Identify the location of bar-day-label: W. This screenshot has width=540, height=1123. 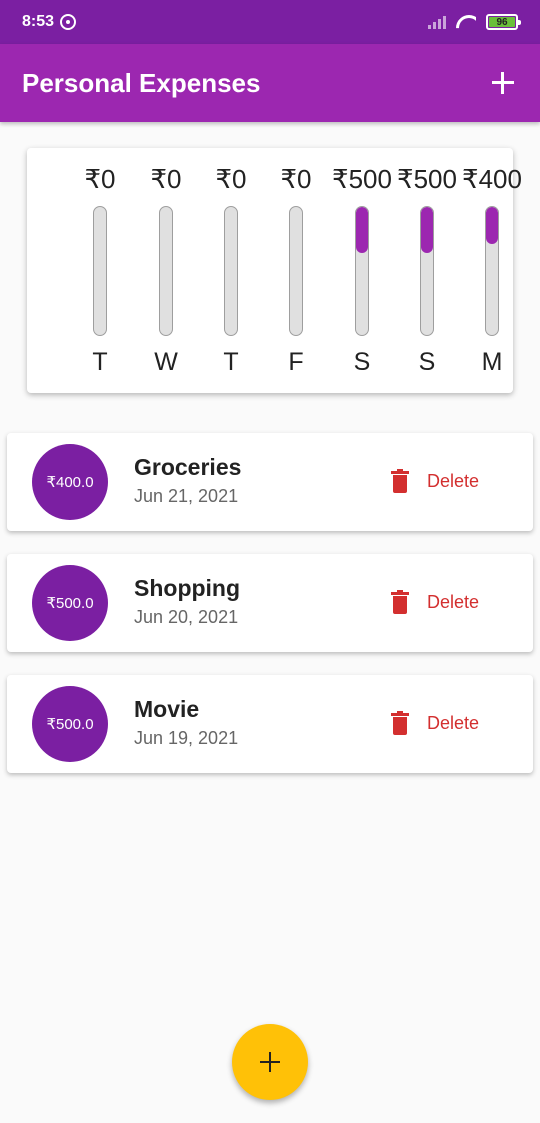
(166, 362).